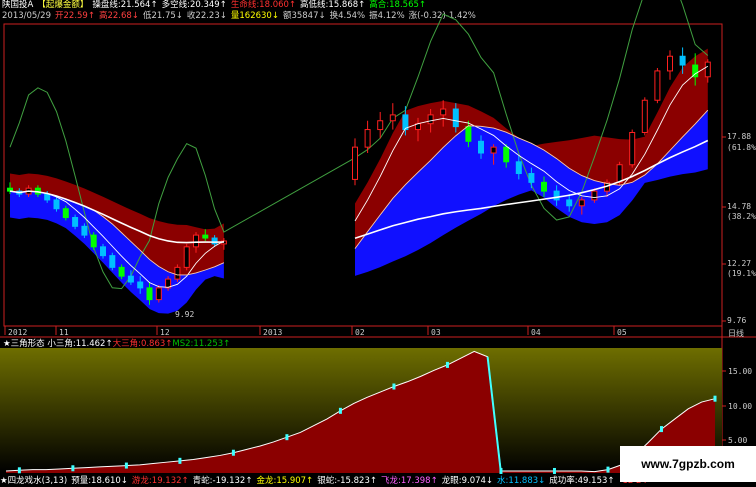  What do you see at coordinates (740, 371) in the screenshot?
I see `triangle-tick-label: 15.00` at bounding box center [740, 371].